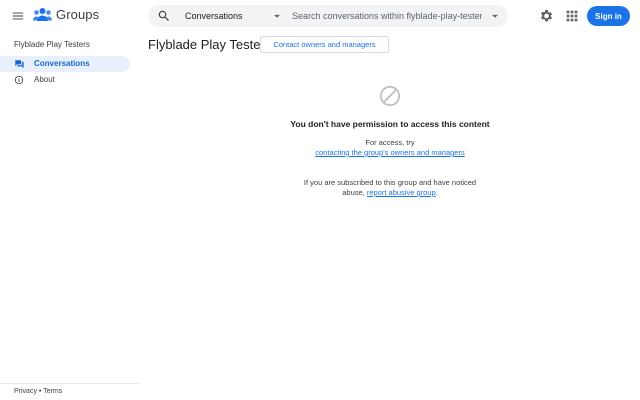 This screenshot has height=400, width=640. I want to click on google-apps-grid-icon, so click(572, 16).